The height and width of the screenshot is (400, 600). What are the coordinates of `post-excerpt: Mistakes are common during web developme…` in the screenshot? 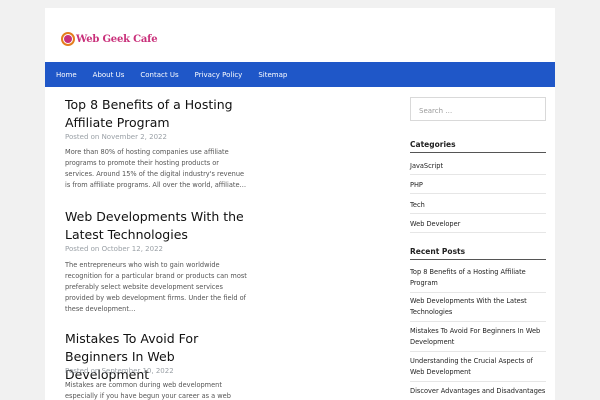 It's located at (148, 390).